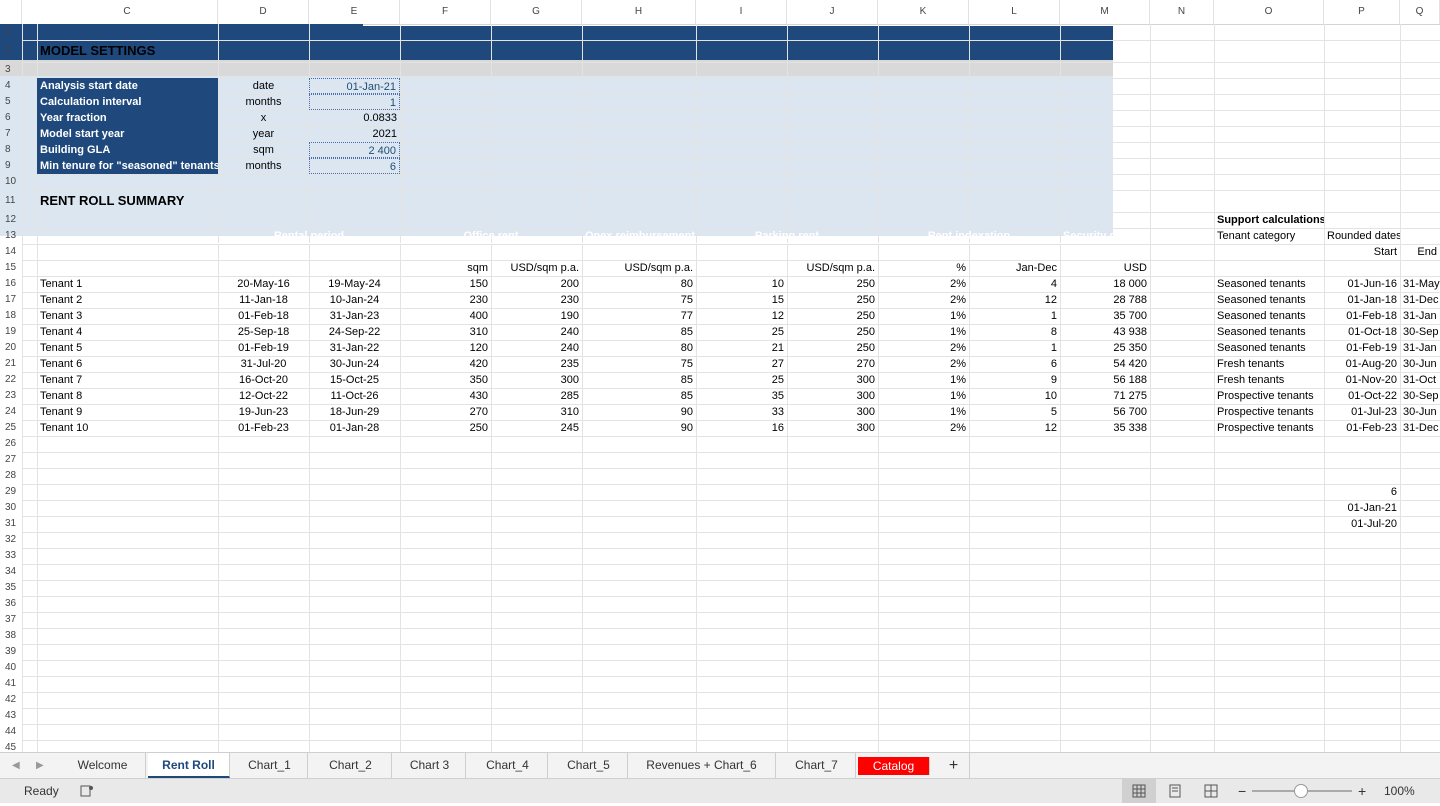 The width and height of the screenshot is (1440, 806). I want to click on tenant-cell: 35 700, so click(1105, 316).